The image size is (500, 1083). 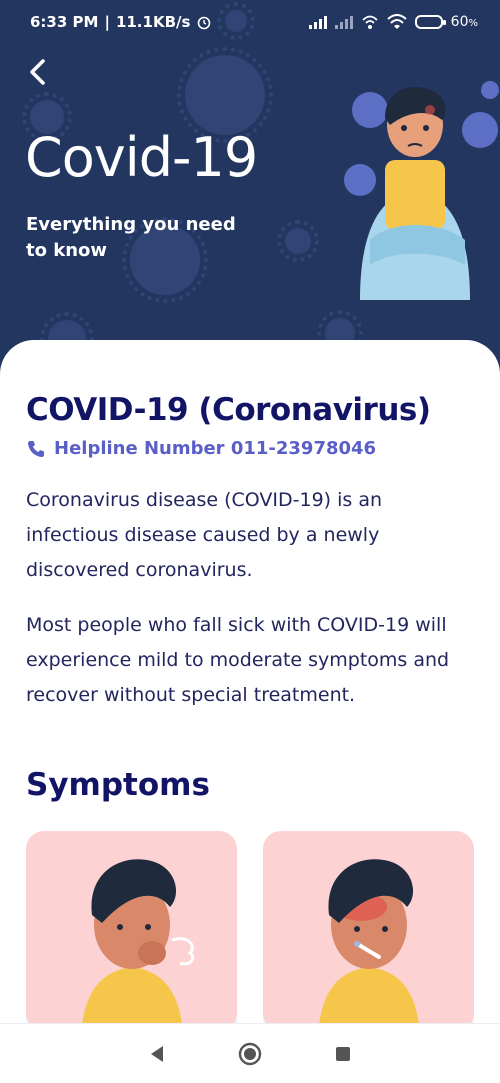 What do you see at coordinates (459, 22) in the screenshot?
I see `battery-value: 60` at bounding box center [459, 22].